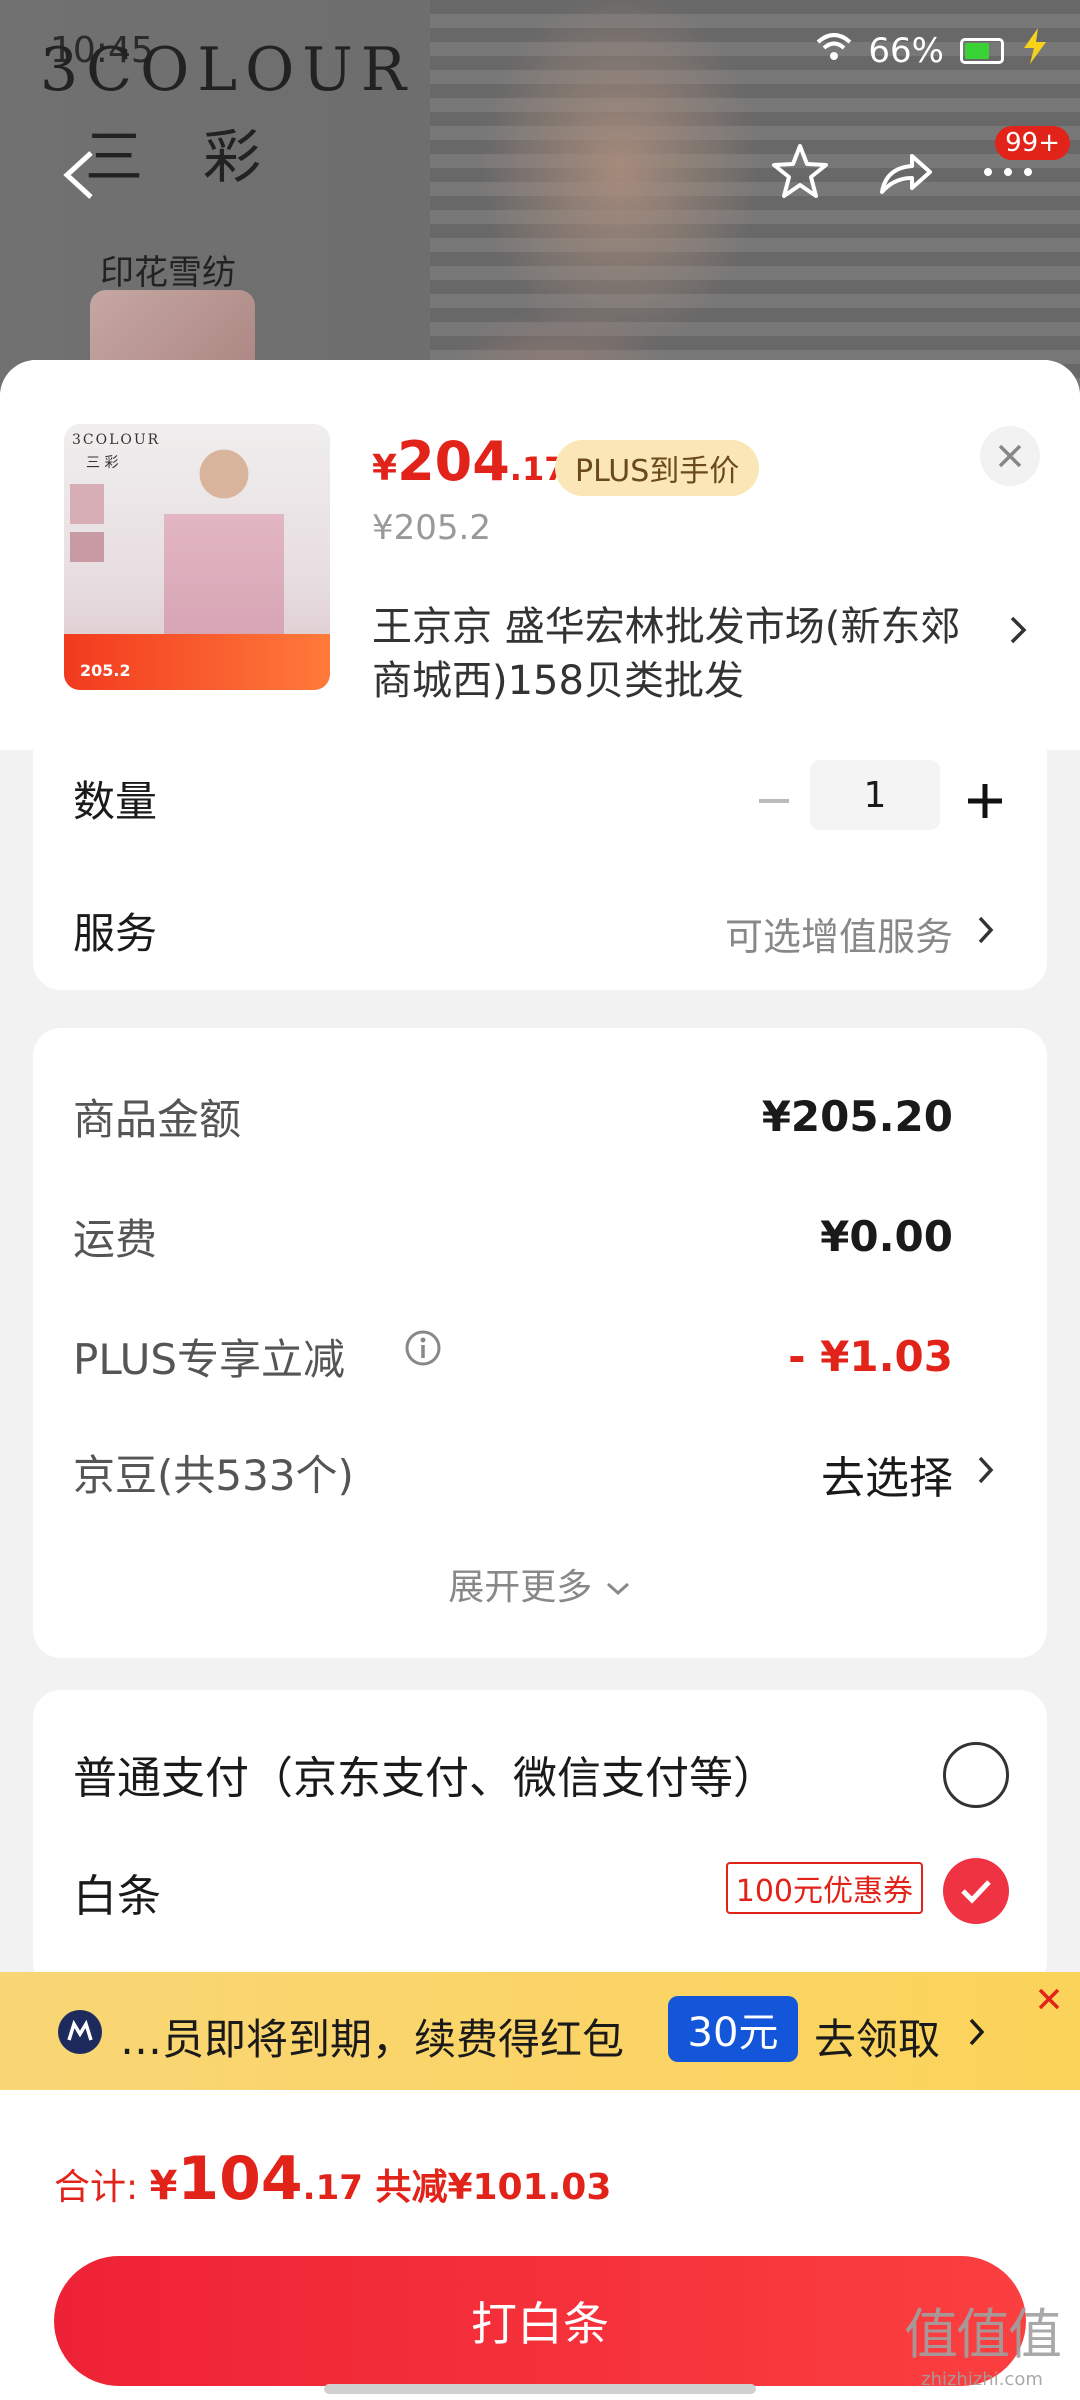  I want to click on service-label: 服务, so click(115, 933).